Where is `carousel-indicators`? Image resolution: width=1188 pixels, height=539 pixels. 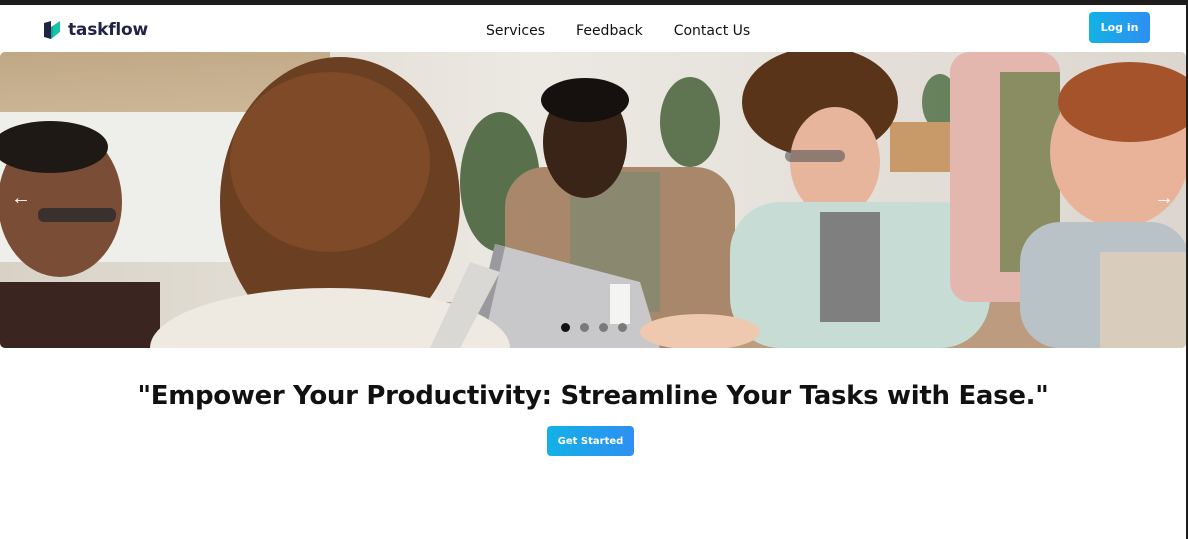 carousel-indicators is located at coordinates (599, 327).